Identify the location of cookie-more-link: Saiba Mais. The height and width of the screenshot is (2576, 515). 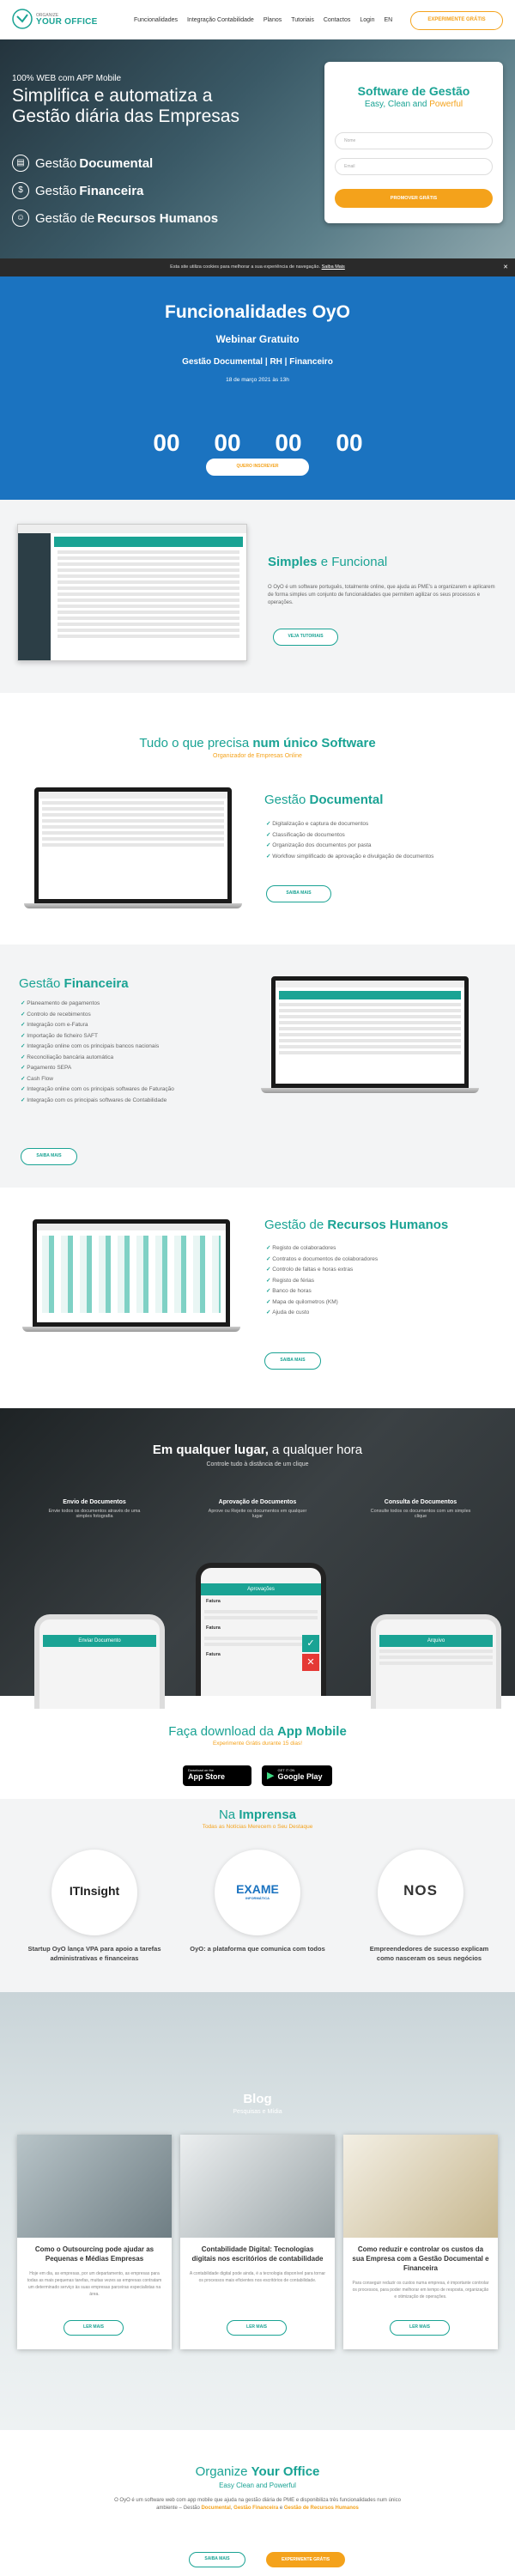
(333, 267).